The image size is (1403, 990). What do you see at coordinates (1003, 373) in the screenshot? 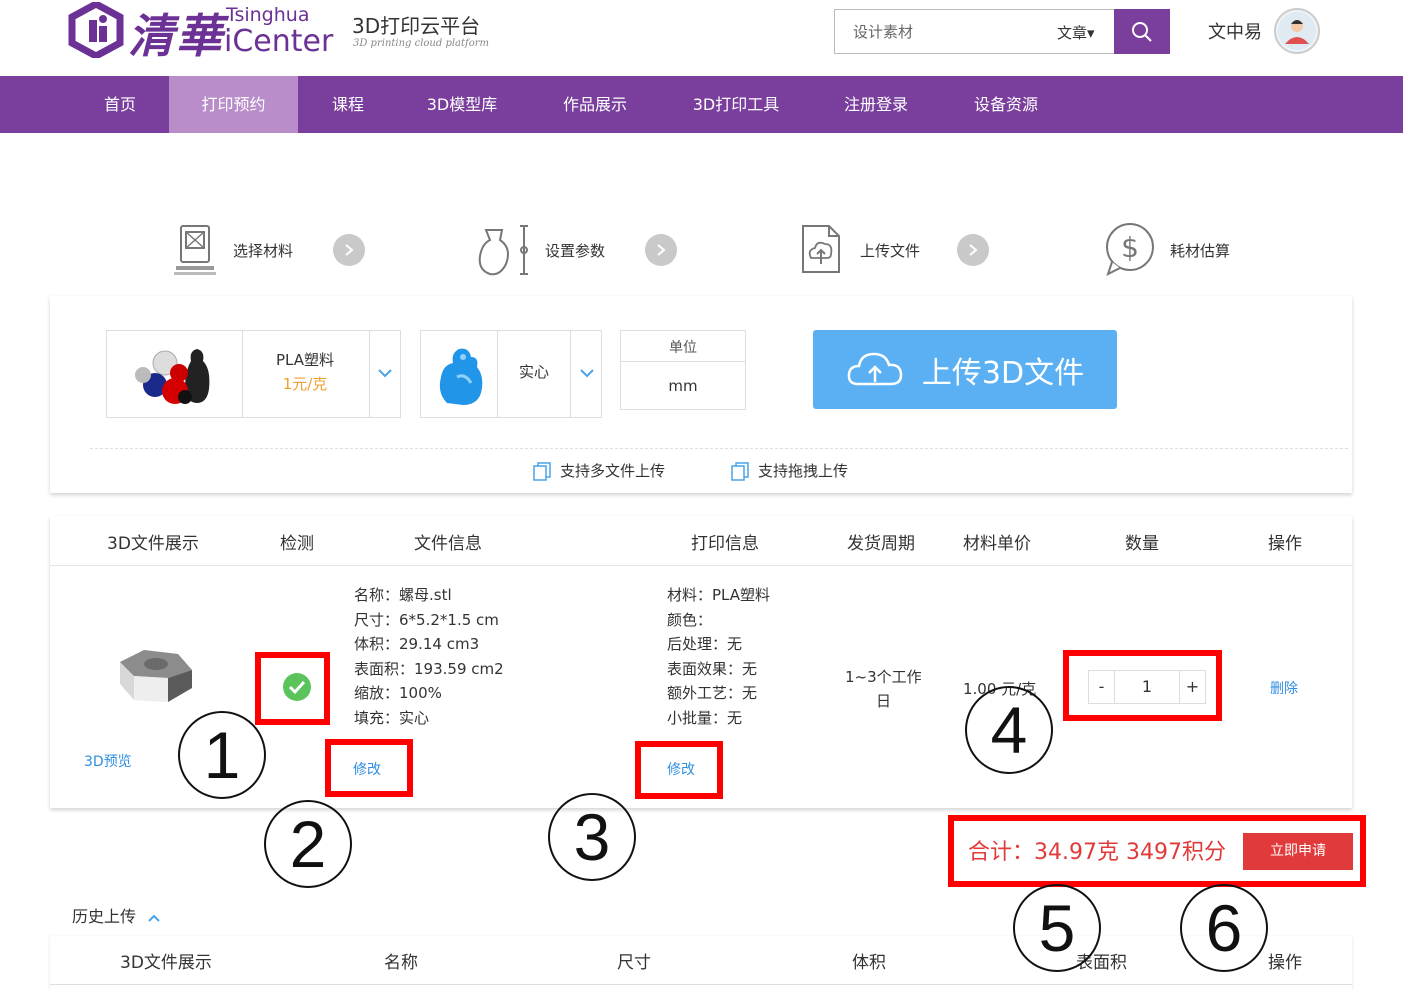
I see `upload-button-label: 上传3D文件` at bounding box center [1003, 373].